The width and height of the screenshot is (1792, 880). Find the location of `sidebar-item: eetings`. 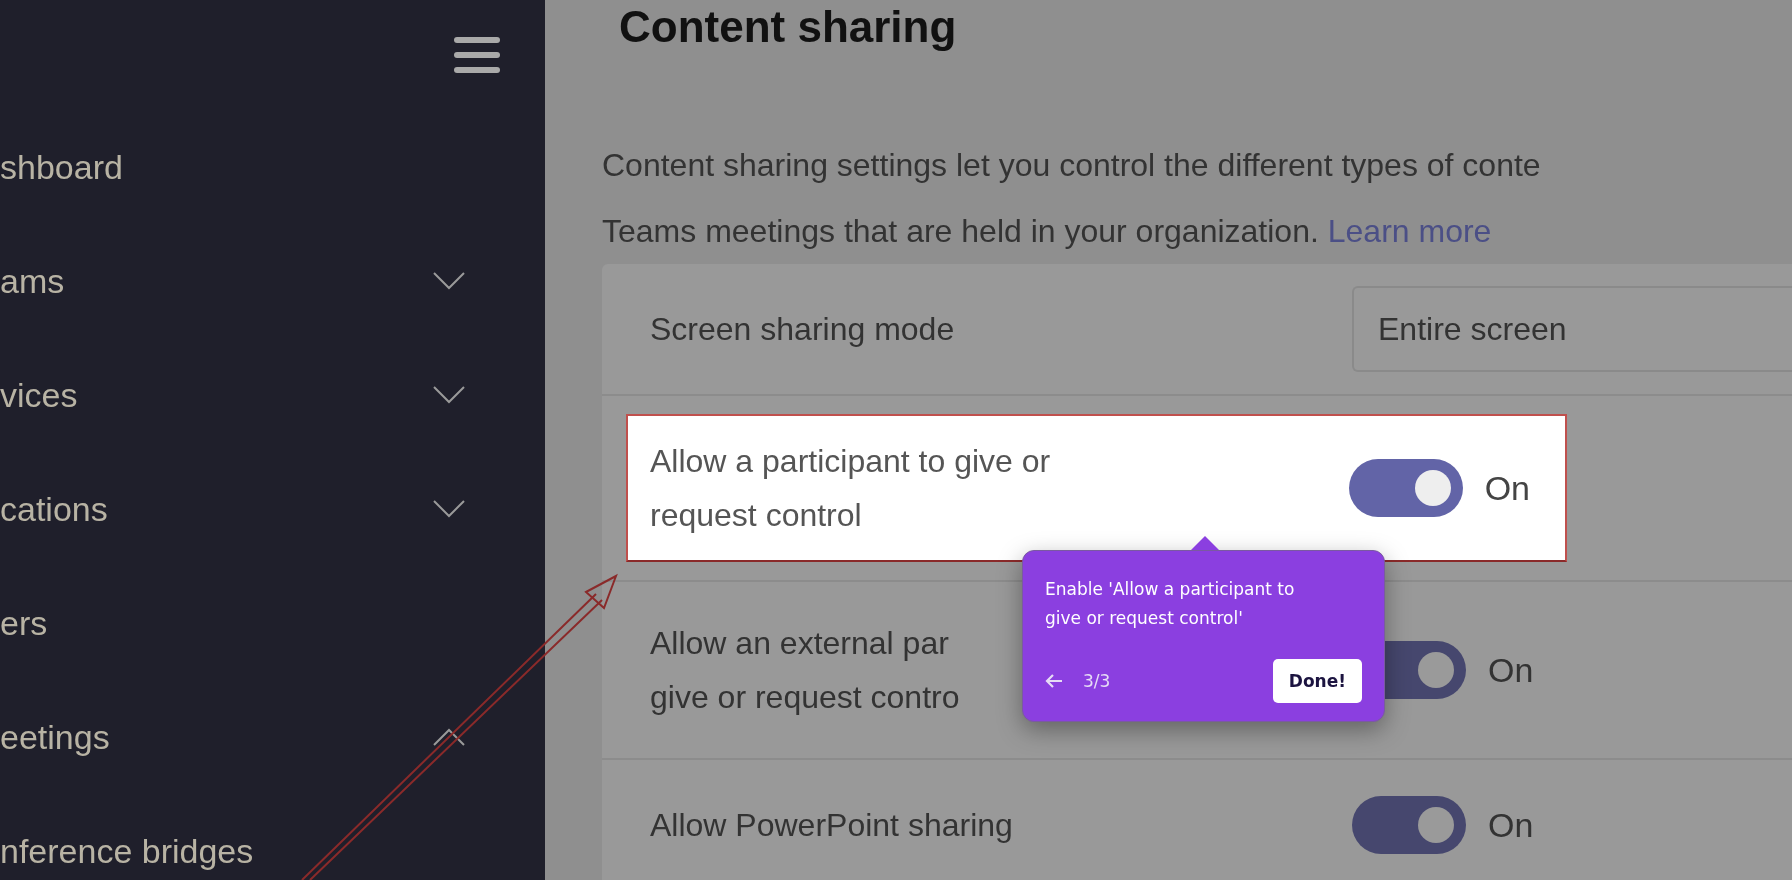

sidebar-item: eetings is located at coordinates (55, 737).